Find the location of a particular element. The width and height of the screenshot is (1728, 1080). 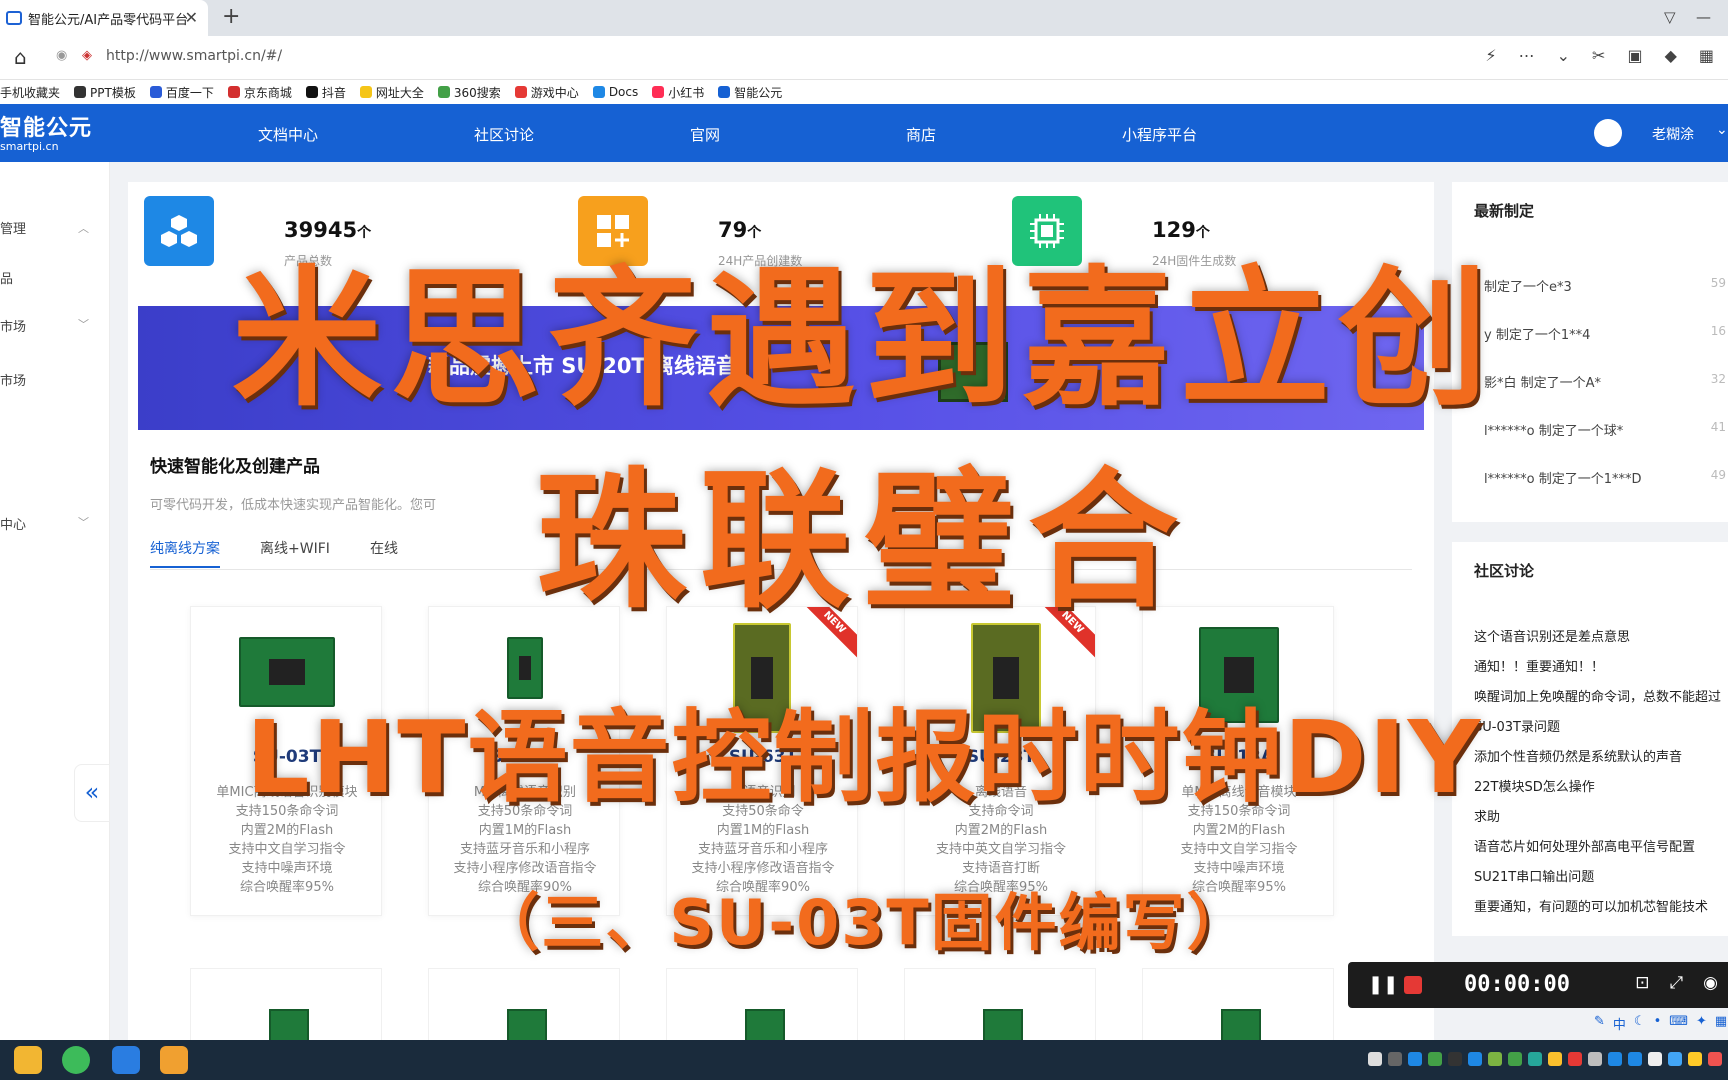

url-field: http://www.smartpi.cn/#/ is located at coordinates (194, 56).